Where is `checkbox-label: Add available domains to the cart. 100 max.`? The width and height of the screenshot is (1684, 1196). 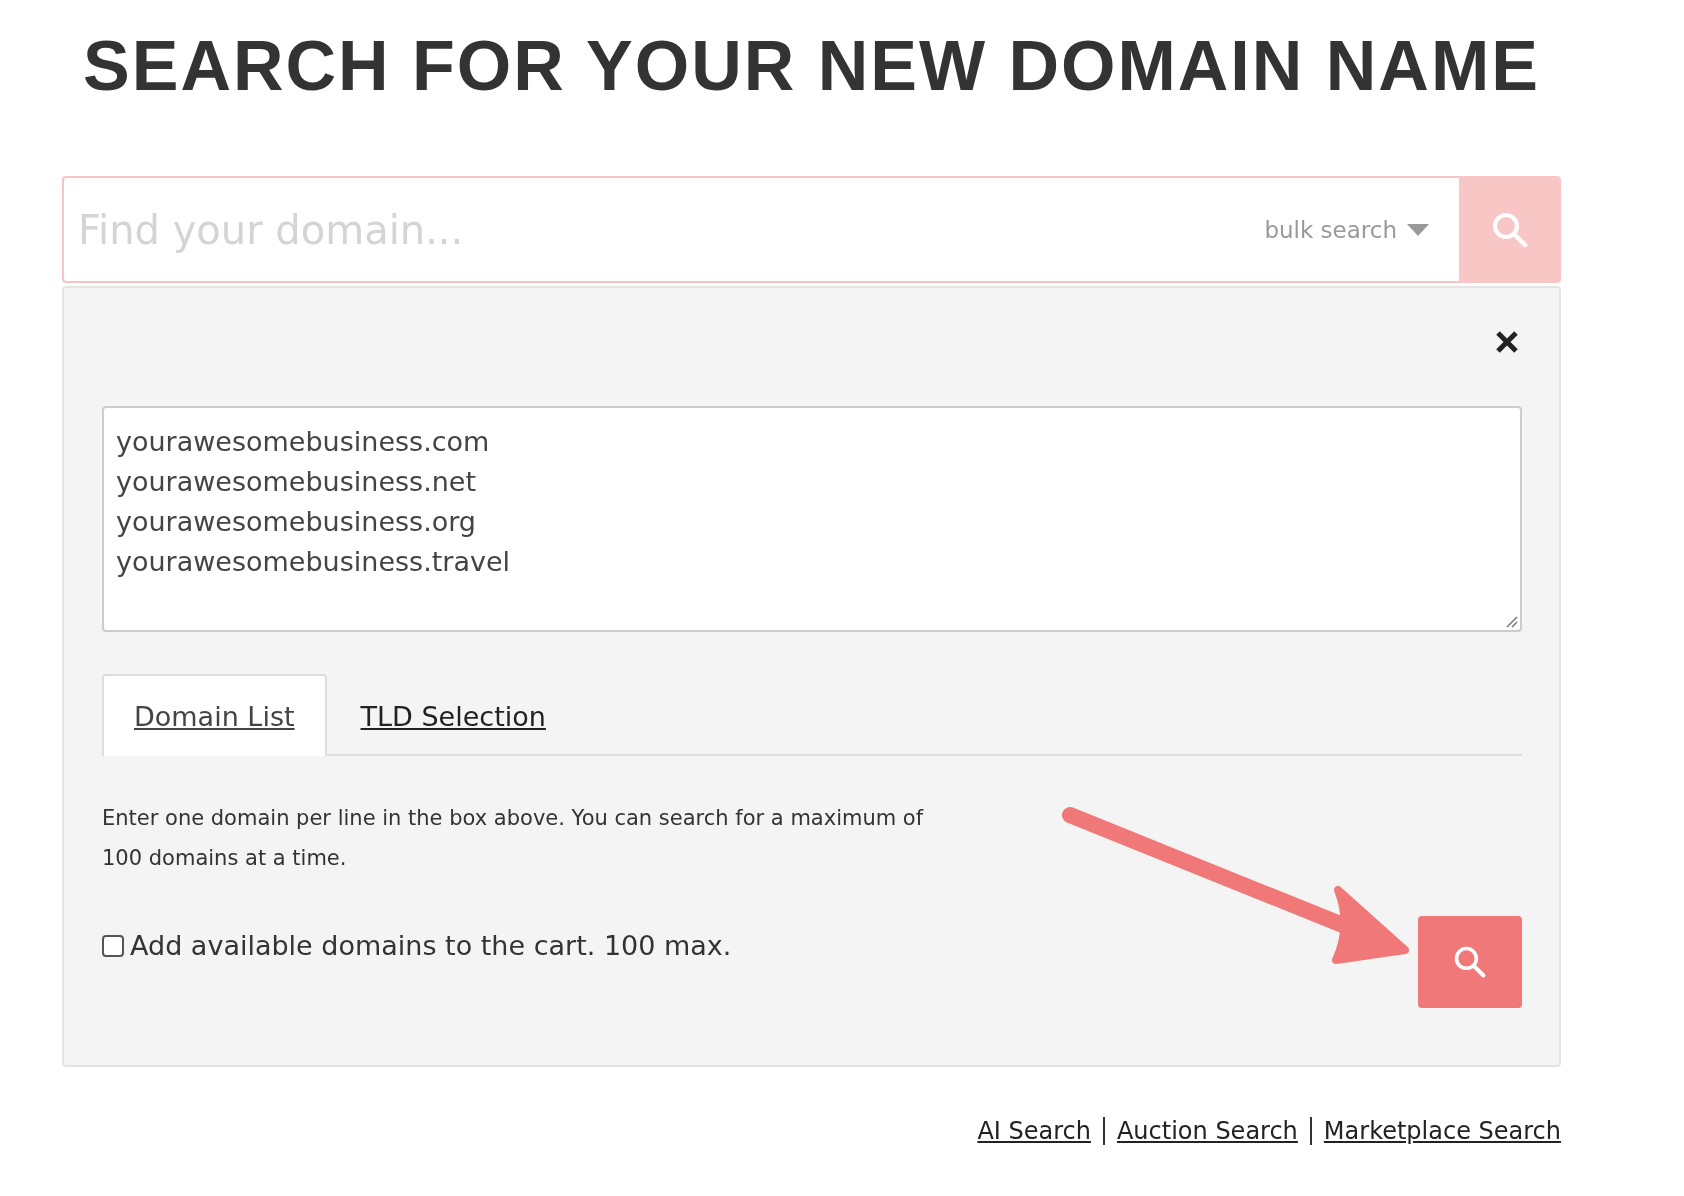 checkbox-label: Add available domains to the cart. 100 max. is located at coordinates (431, 945).